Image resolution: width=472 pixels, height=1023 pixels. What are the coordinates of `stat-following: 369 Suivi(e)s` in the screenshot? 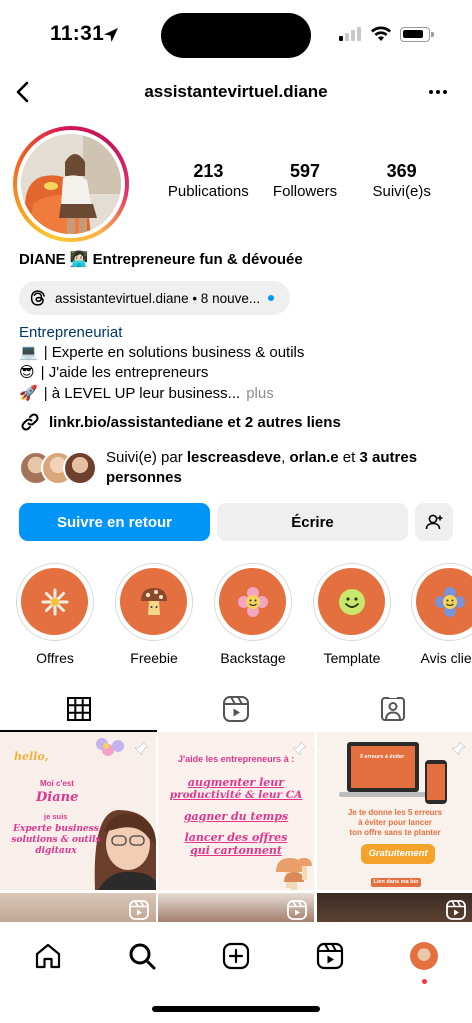 It's located at (401, 181).